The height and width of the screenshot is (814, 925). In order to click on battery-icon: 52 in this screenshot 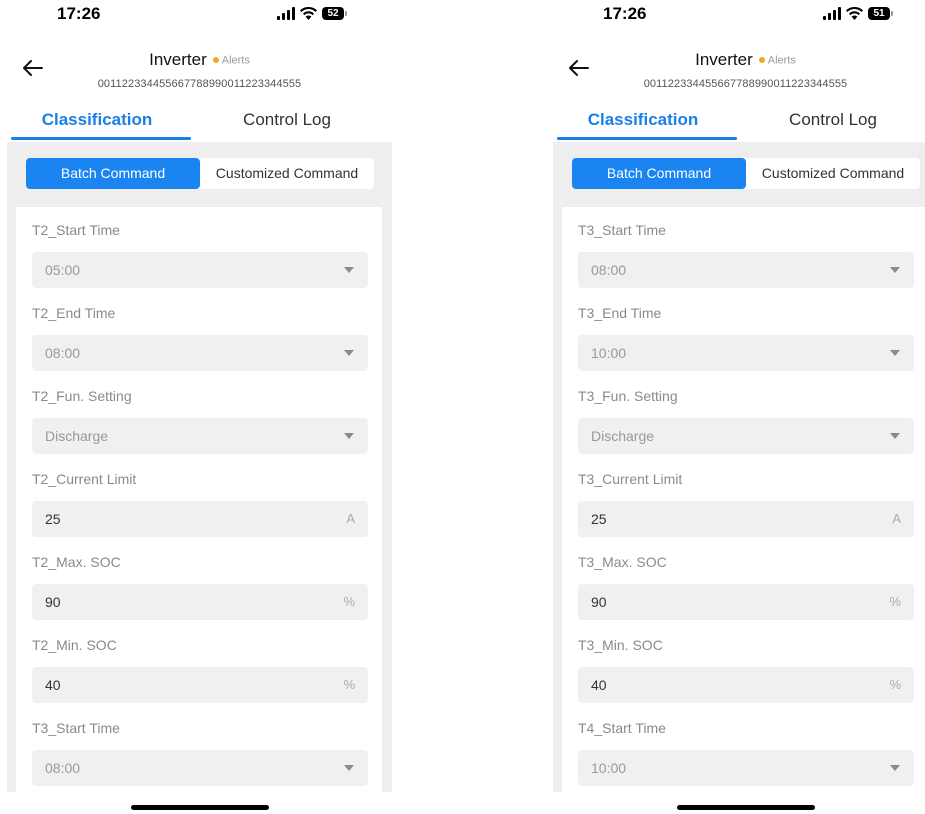, I will do `click(334, 13)`.